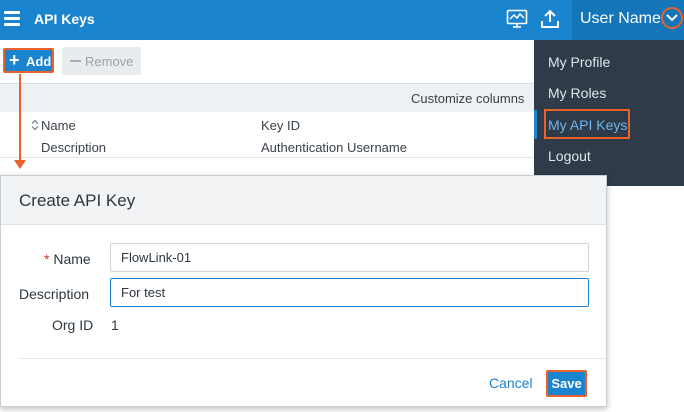 Image resolution: width=684 pixels, height=412 pixels. I want to click on sort-icon, so click(35, 125).